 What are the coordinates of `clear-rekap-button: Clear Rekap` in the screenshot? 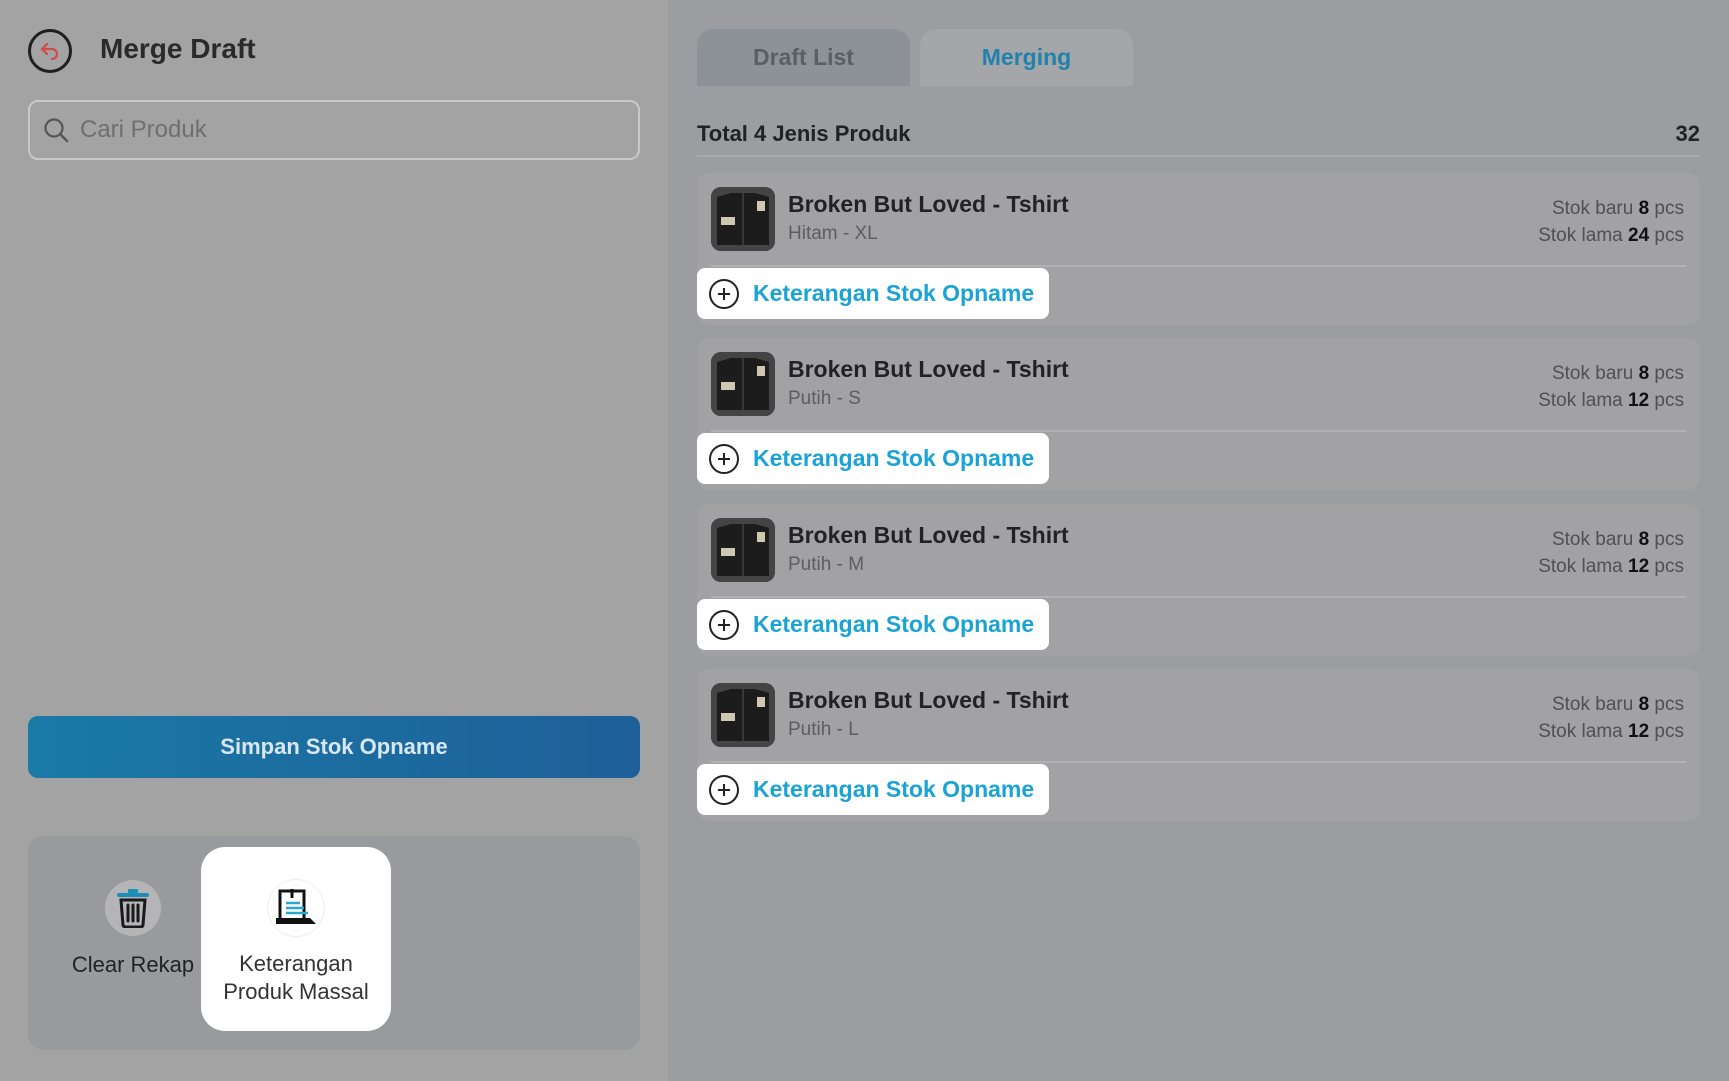 It's located at (133, 929).